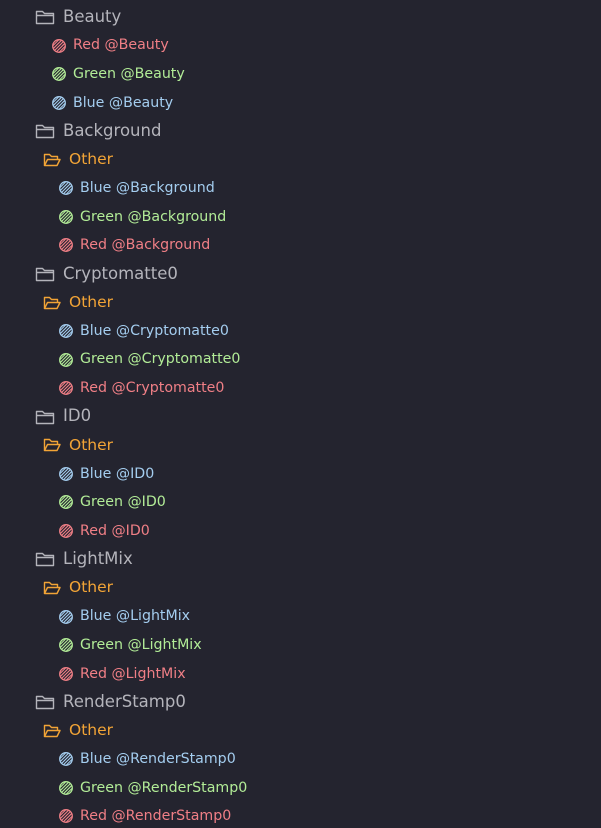 This screenshot has width=601, height=828. What do you see at coordinates (112, 130) in the screenshot?
I see `group-label: Background` at bounding box center [112, 130].